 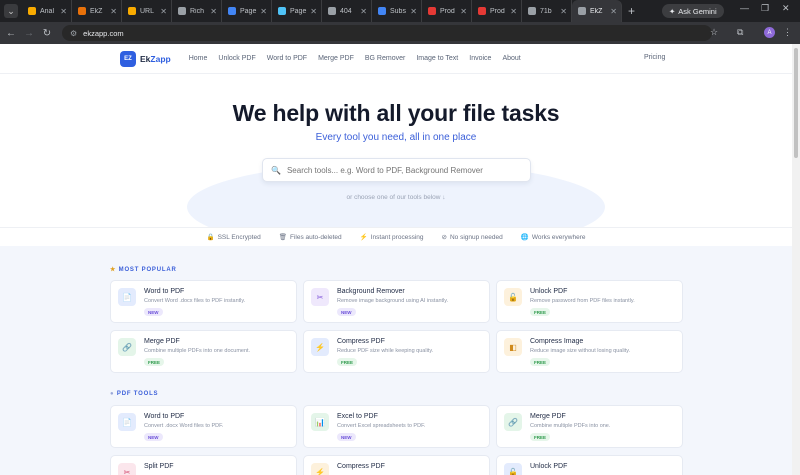 What do you see at coordinates (744, 8) in the screenshot?
I see `minimize-icon: —` at bounding box center [744, 8].